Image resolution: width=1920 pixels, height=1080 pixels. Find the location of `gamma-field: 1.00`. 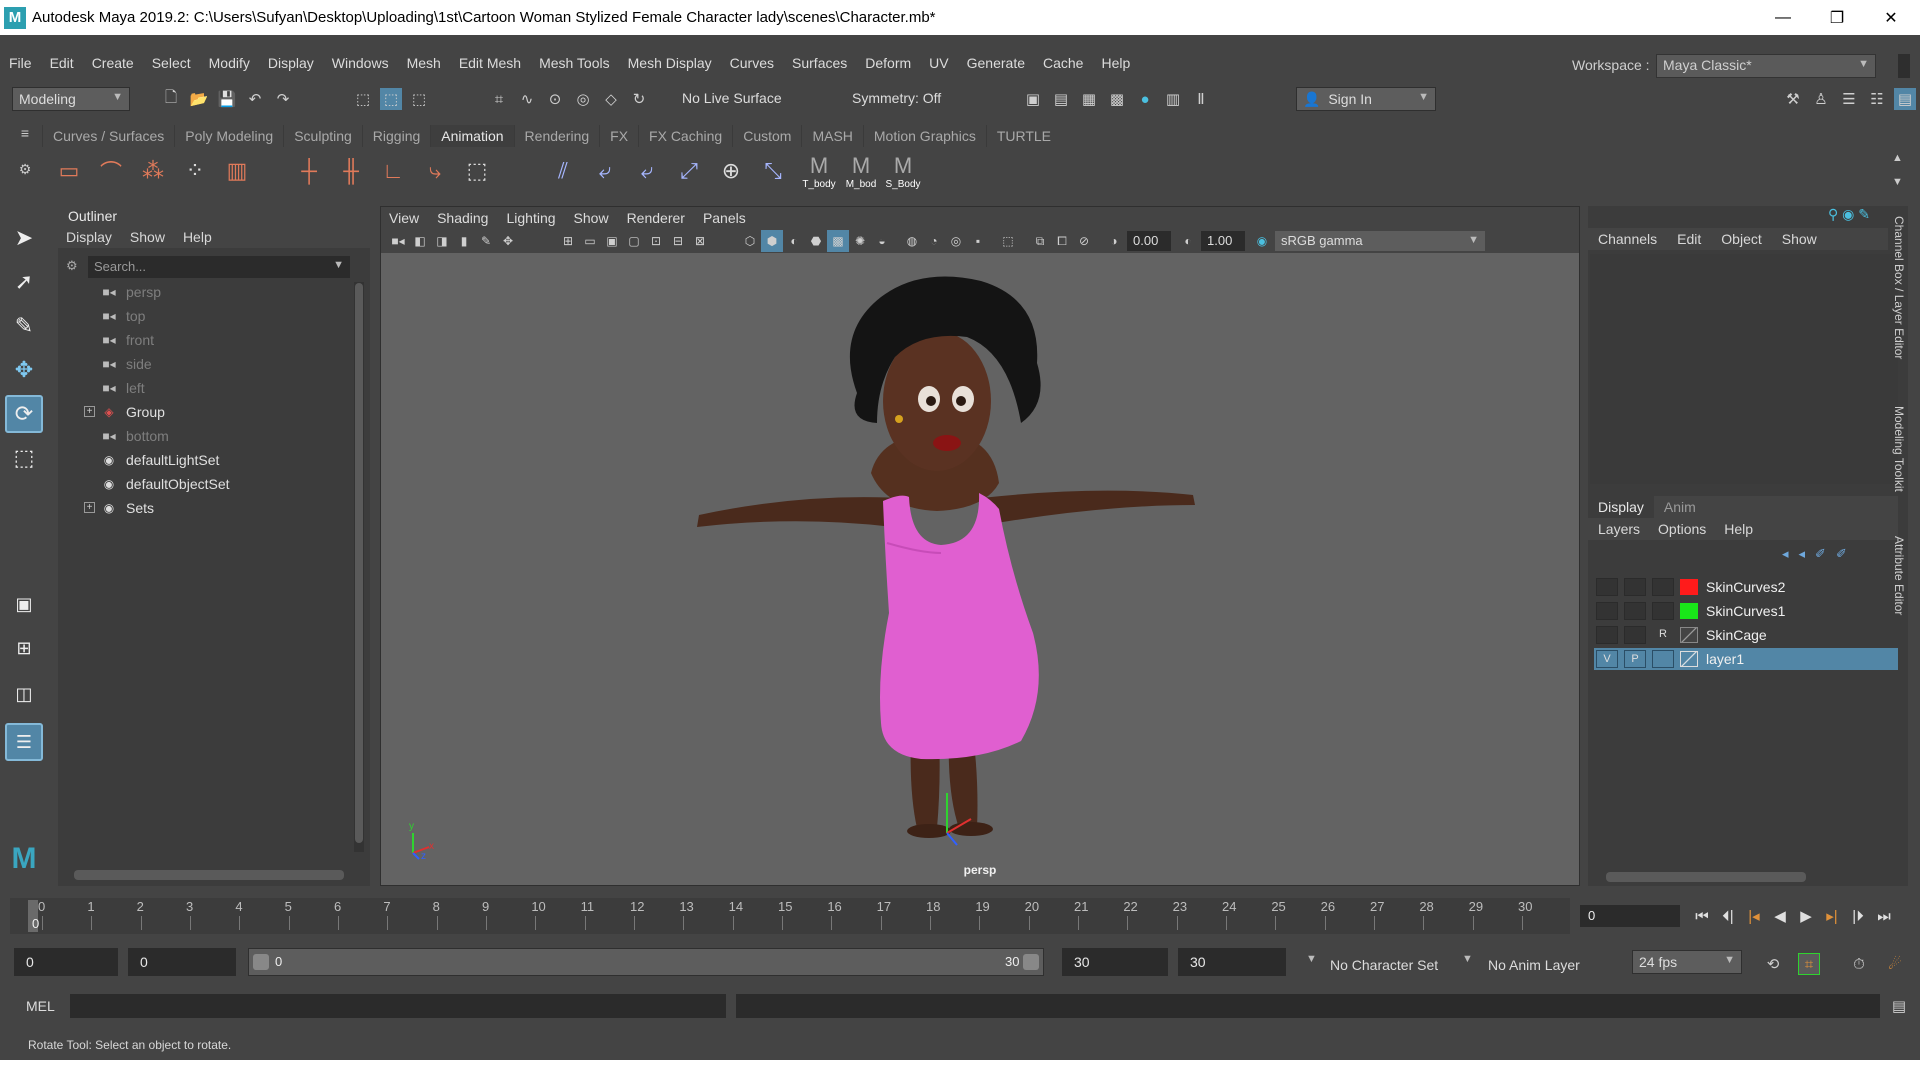

gamma-field: 1.00 is located at coordinates (1223, 241).